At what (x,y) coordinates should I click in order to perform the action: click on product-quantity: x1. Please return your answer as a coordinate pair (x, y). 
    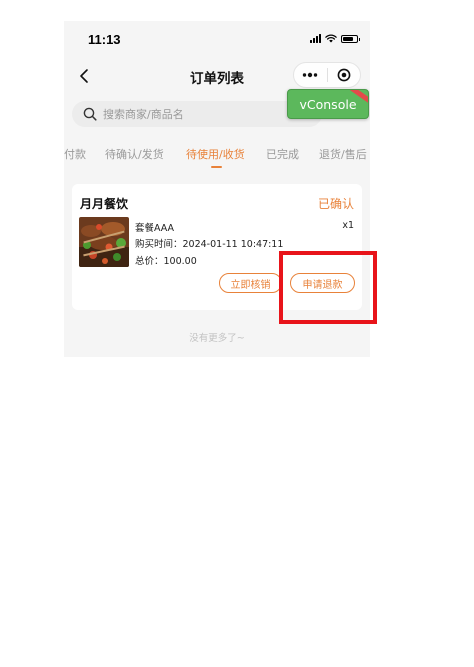
    Looking at the image, I should click on (348, 225).